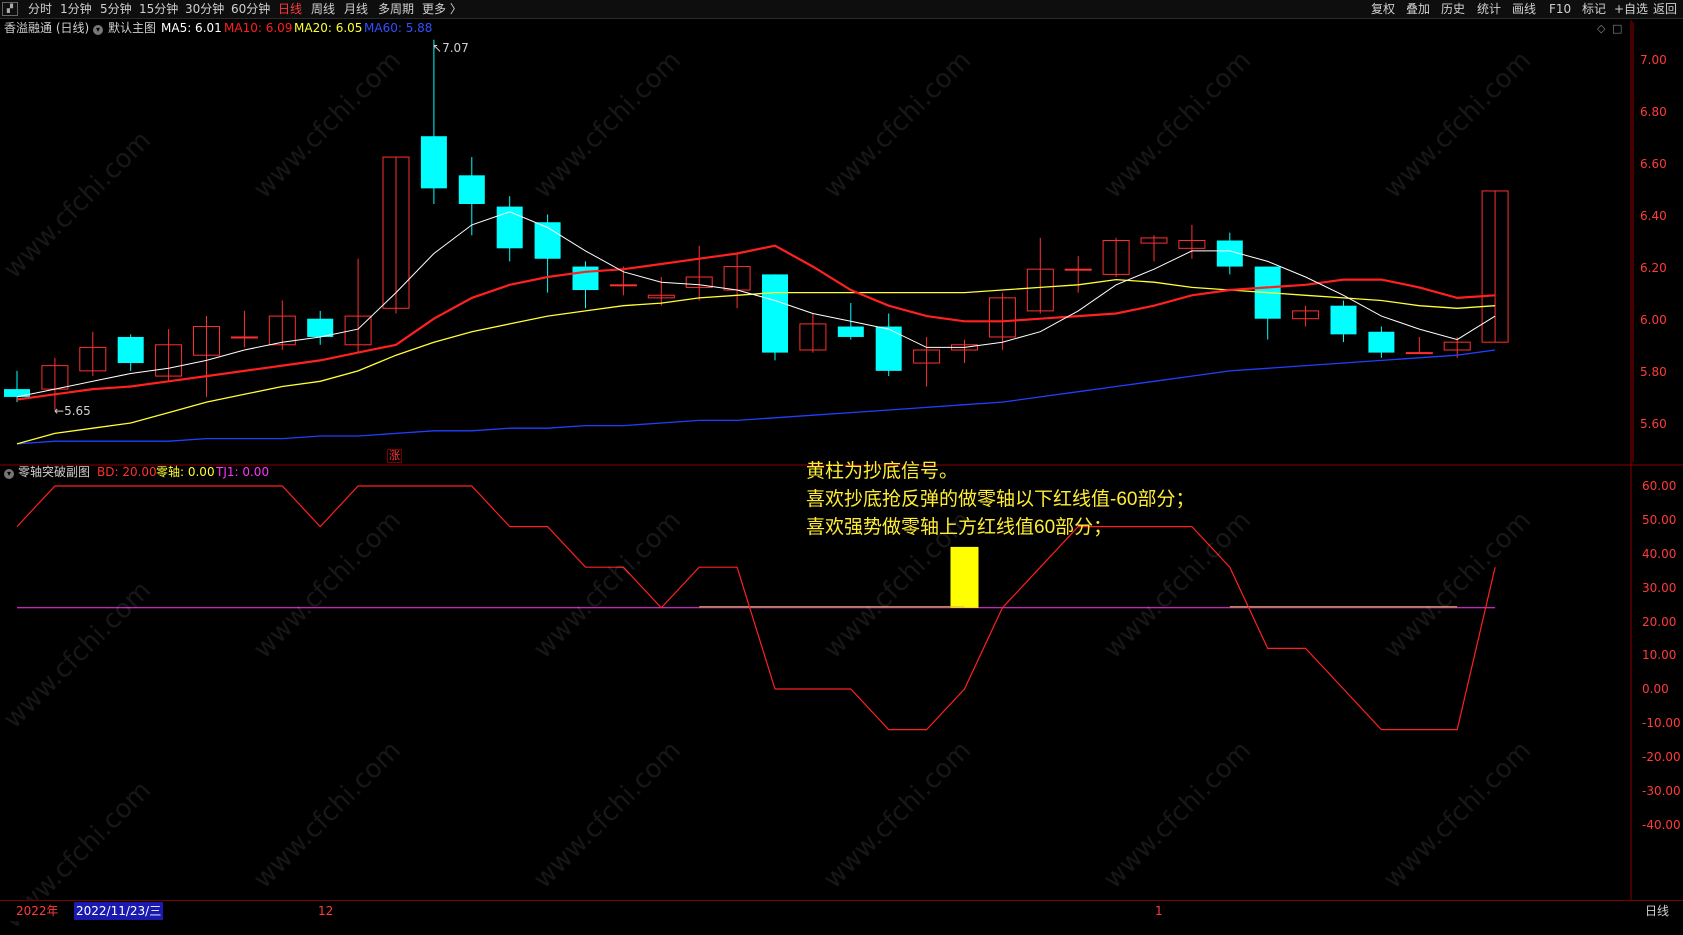 Image resolution: width=1683 pixels, height=935 pixels. What do you see at coordinates (1659, 655) in the screenshot?
I see `y-tick: 10.00` at bounding box center [1659, 655].